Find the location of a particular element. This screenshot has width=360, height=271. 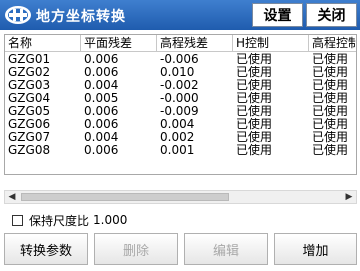

keep-scale-label: 保持尺度比 is located at coordinates (59, 220).